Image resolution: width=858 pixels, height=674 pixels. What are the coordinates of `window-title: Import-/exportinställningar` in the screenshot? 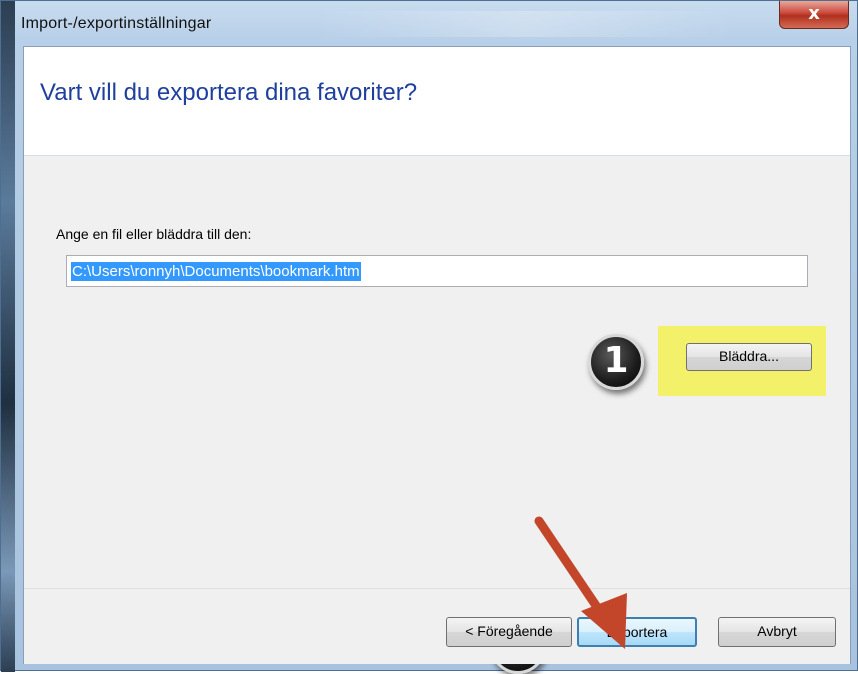 It's located at (116, 23).